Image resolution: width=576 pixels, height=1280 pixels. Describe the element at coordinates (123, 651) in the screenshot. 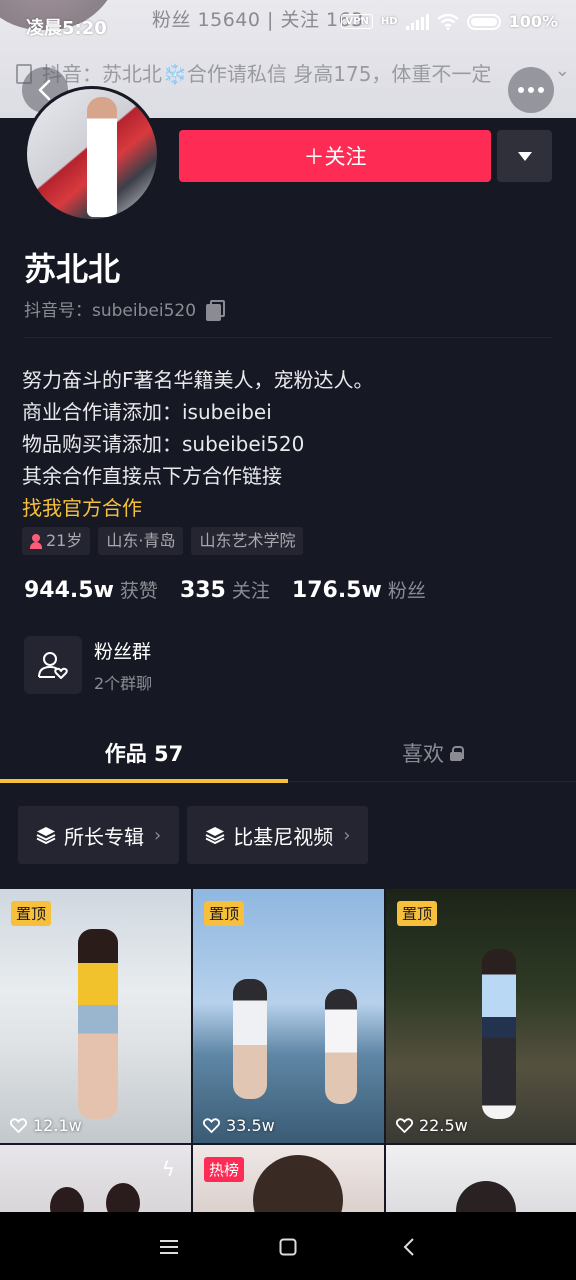

I see `fan-group-title: 粉丝群` at that location.